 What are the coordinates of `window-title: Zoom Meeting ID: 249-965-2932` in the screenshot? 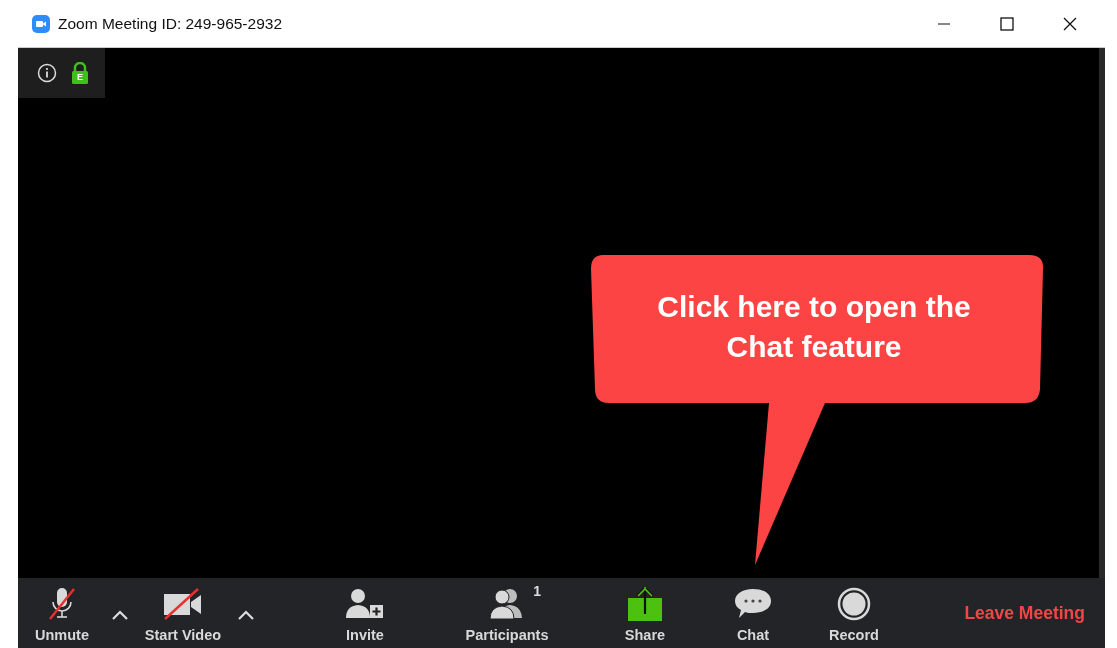 It's located at (170, 23).